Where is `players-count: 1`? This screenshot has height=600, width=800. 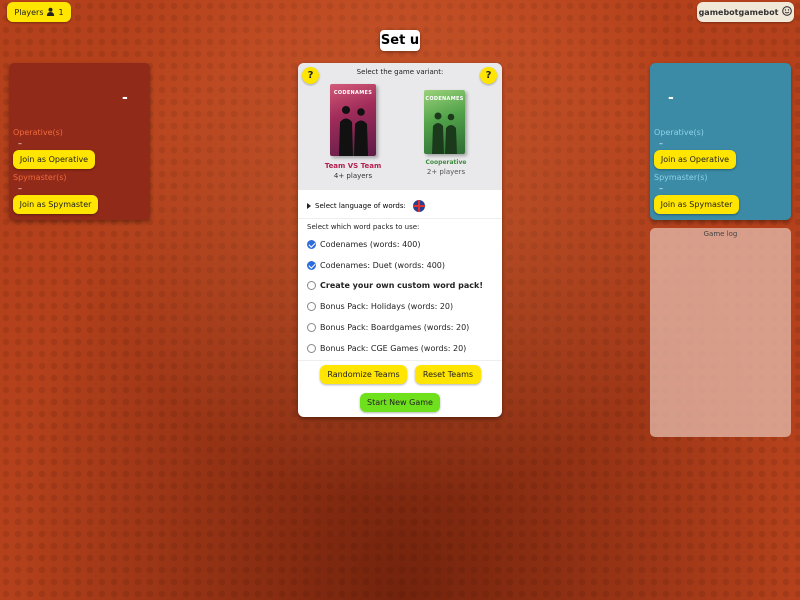
players-count: 1 is located at coordinates (61, 12).